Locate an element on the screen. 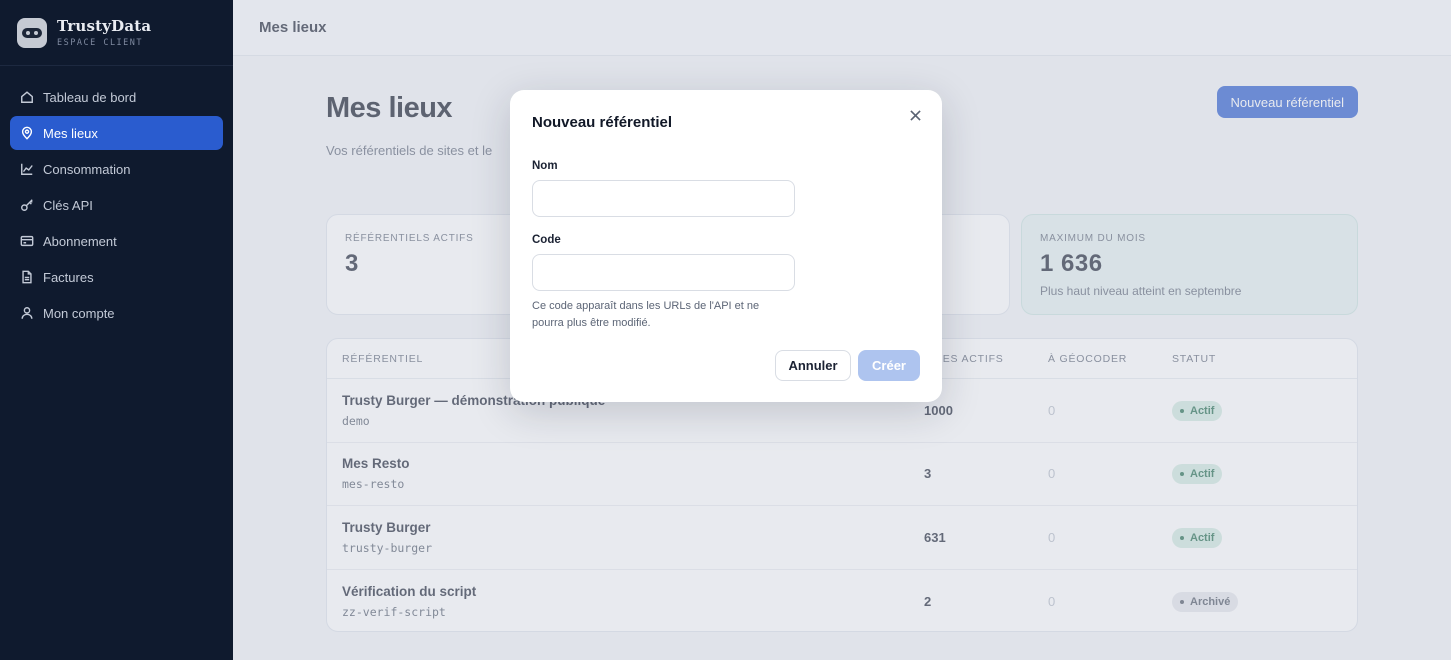 This screenshot has height=660, width=1451. sidebar-item-tableau-de-bord: Tableau de bord is located at coordinates (116, 97).